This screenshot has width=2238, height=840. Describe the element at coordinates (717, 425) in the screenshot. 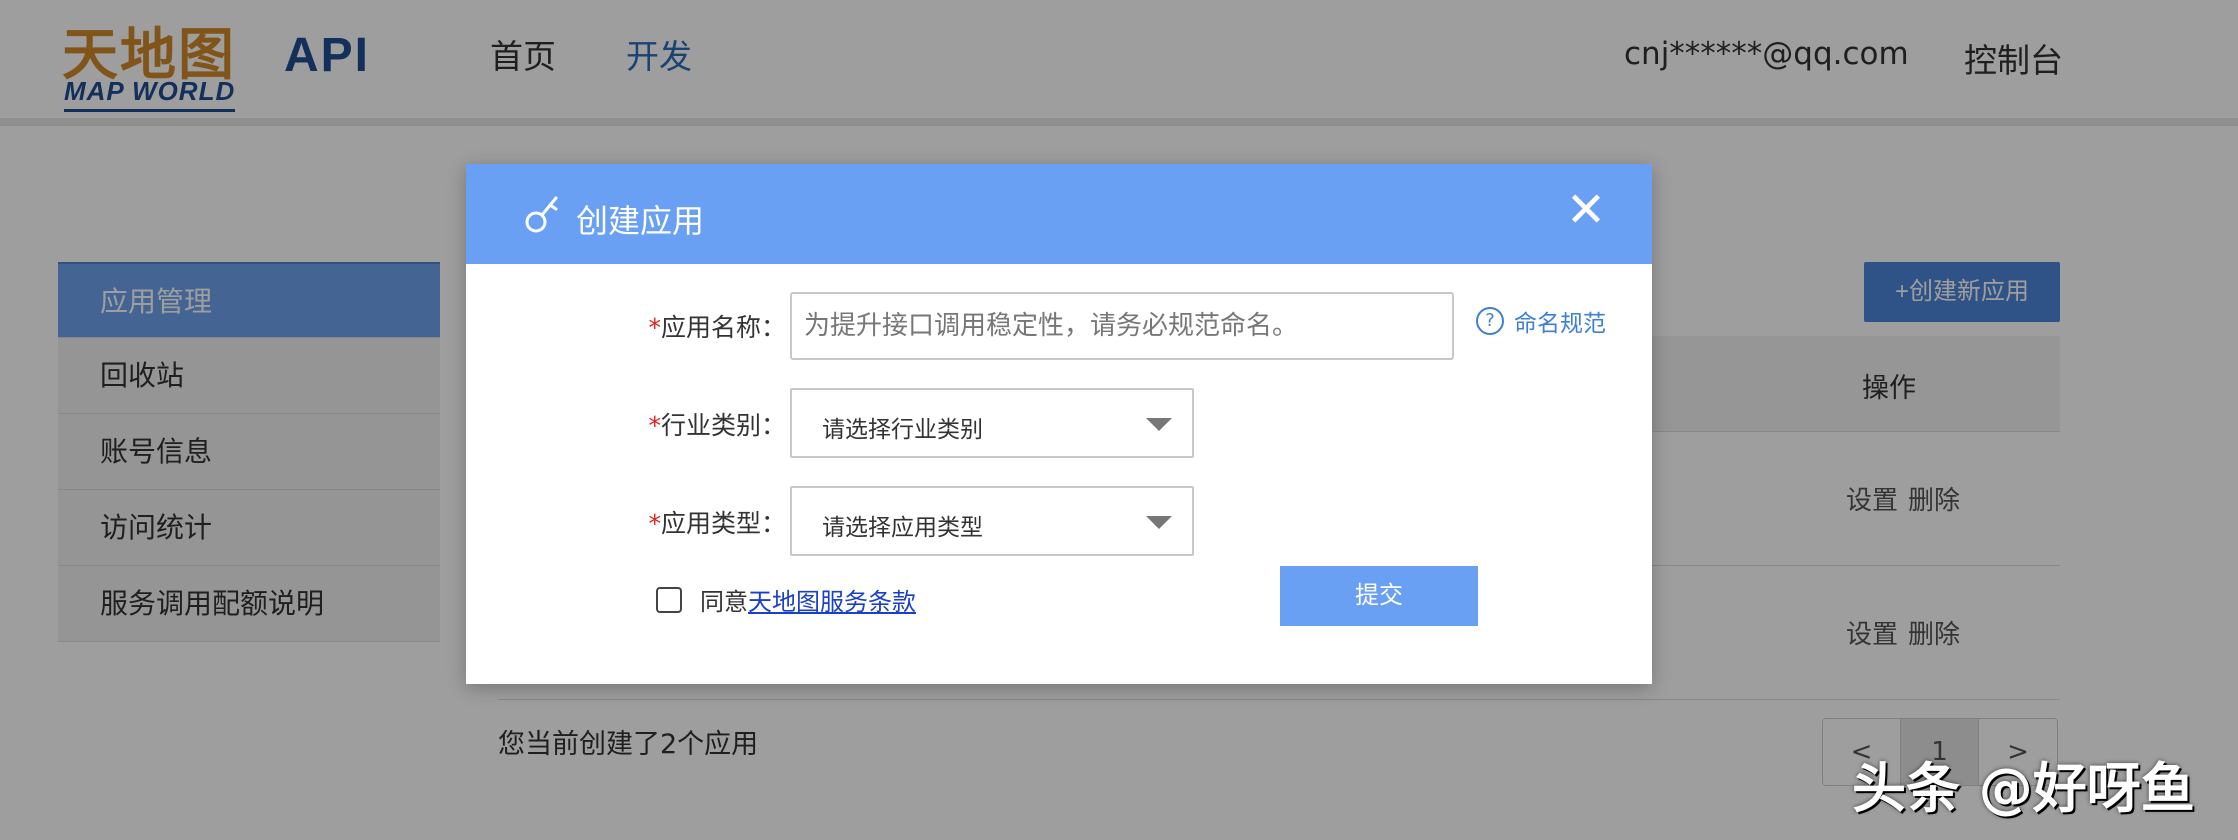

I see `industry-label: *行业类别：` at that location.